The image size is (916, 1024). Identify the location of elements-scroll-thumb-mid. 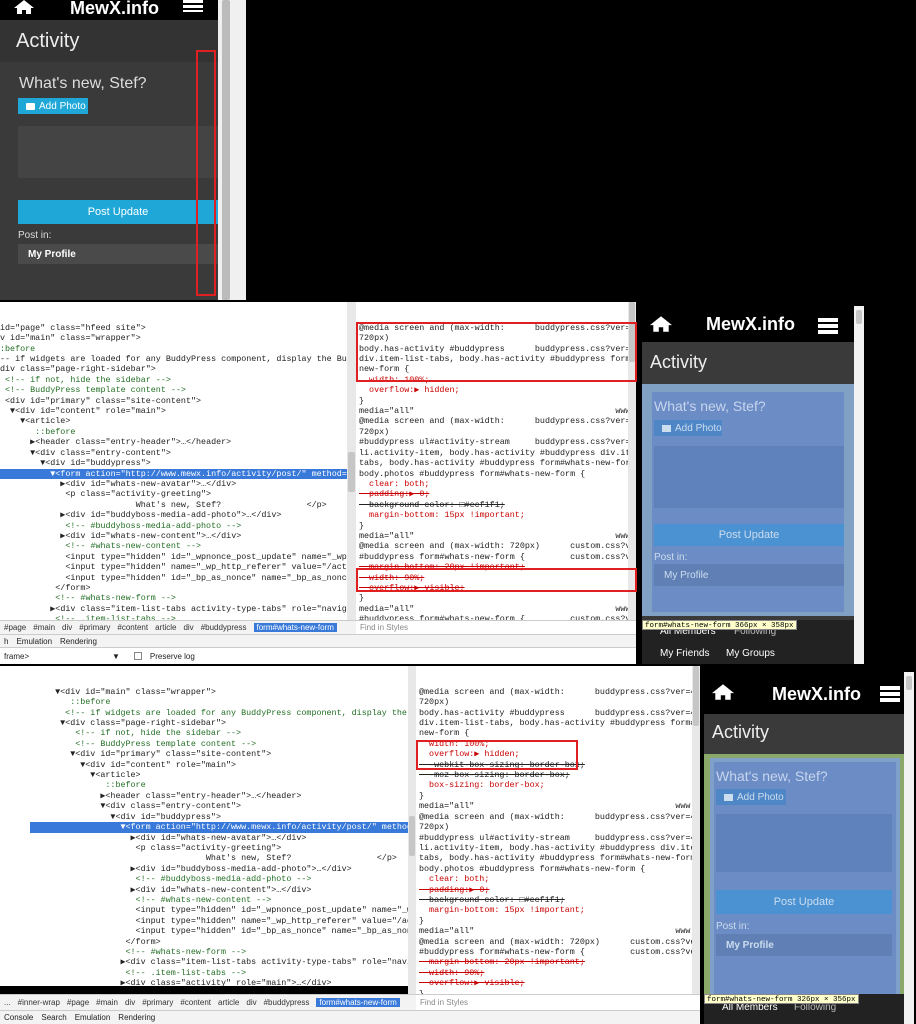
(351, 472).